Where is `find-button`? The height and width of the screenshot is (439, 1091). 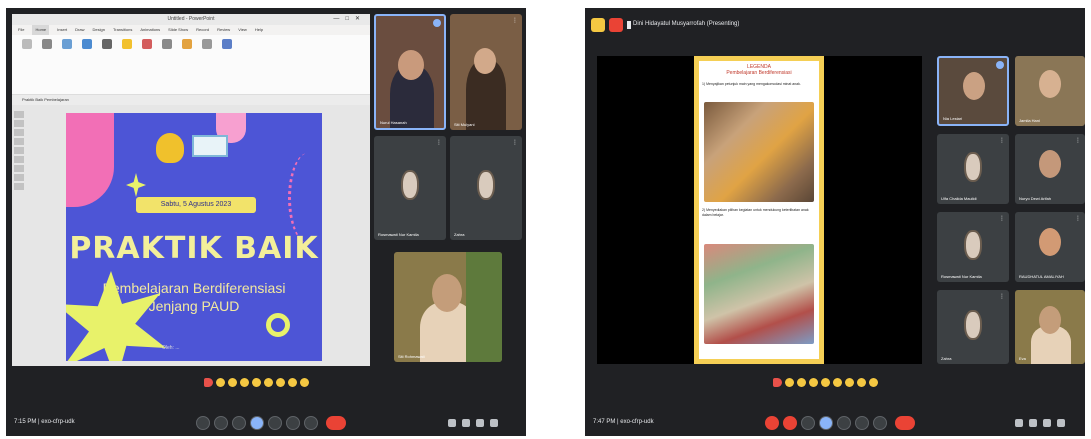 find-button is located at coordinates (207, 49).